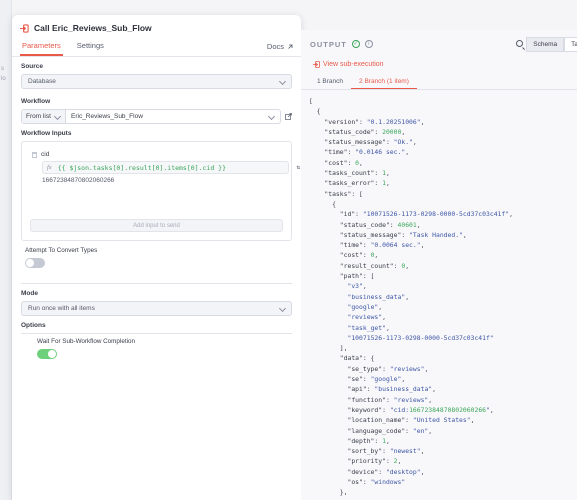 The height and width of the screenshot is (500, 577). I want to click on json-line: "function": "reviews",, so click(371, 399).